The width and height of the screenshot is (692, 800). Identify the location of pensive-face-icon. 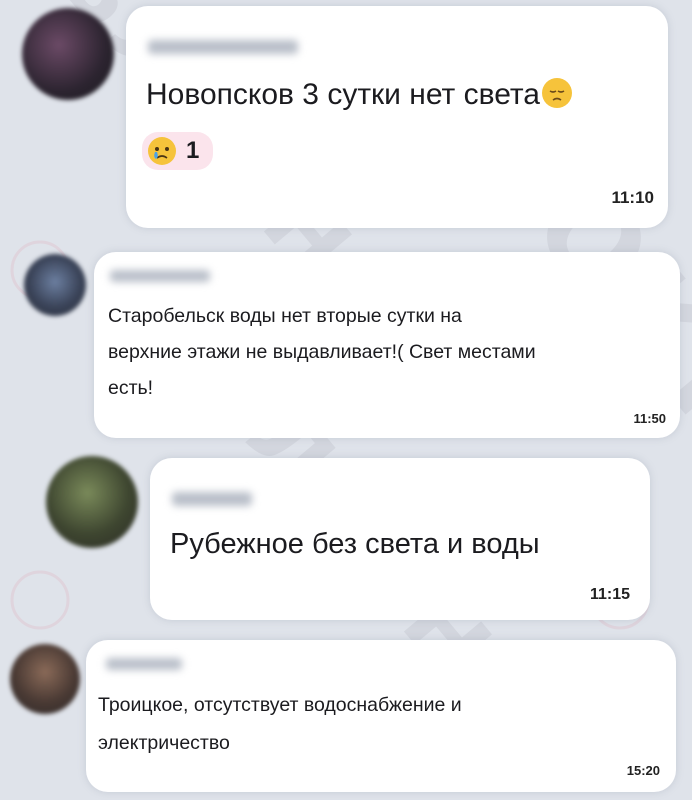
(556, 93).